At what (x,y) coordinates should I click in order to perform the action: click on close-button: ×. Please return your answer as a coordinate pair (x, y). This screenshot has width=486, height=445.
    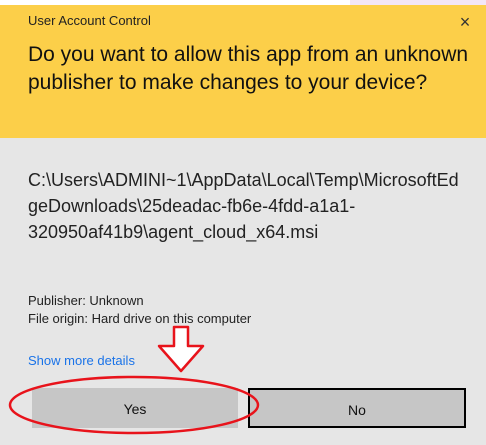
    Looking at the image, I should click on (465, 25).